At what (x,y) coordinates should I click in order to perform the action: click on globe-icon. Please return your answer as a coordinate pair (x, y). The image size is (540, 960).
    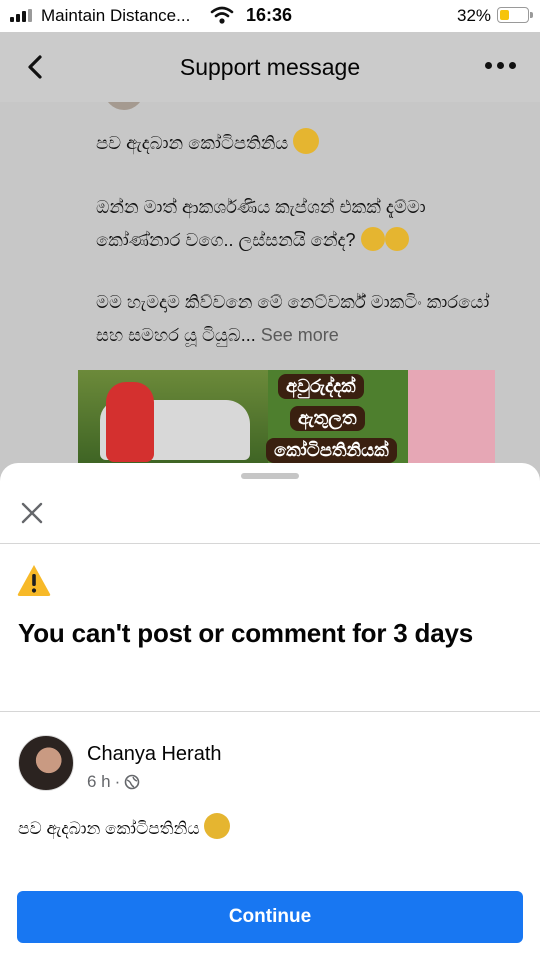
    Looking at the image, I should click on (132, 782).